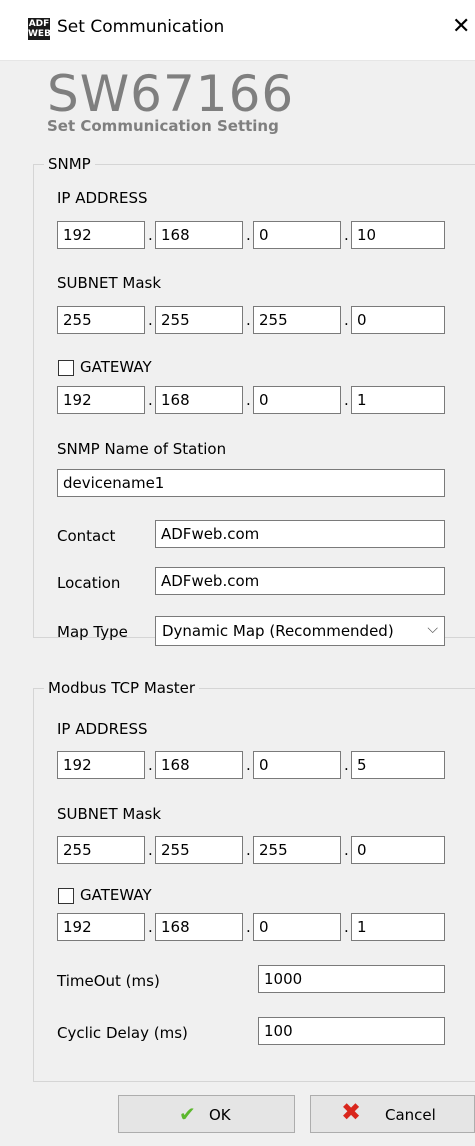 The width and height of the screenshot is (475, 1146). Describe the element at coordinates (432, 629) in the screenshot. I see `chevron-down-icon: ⌵` at that location.